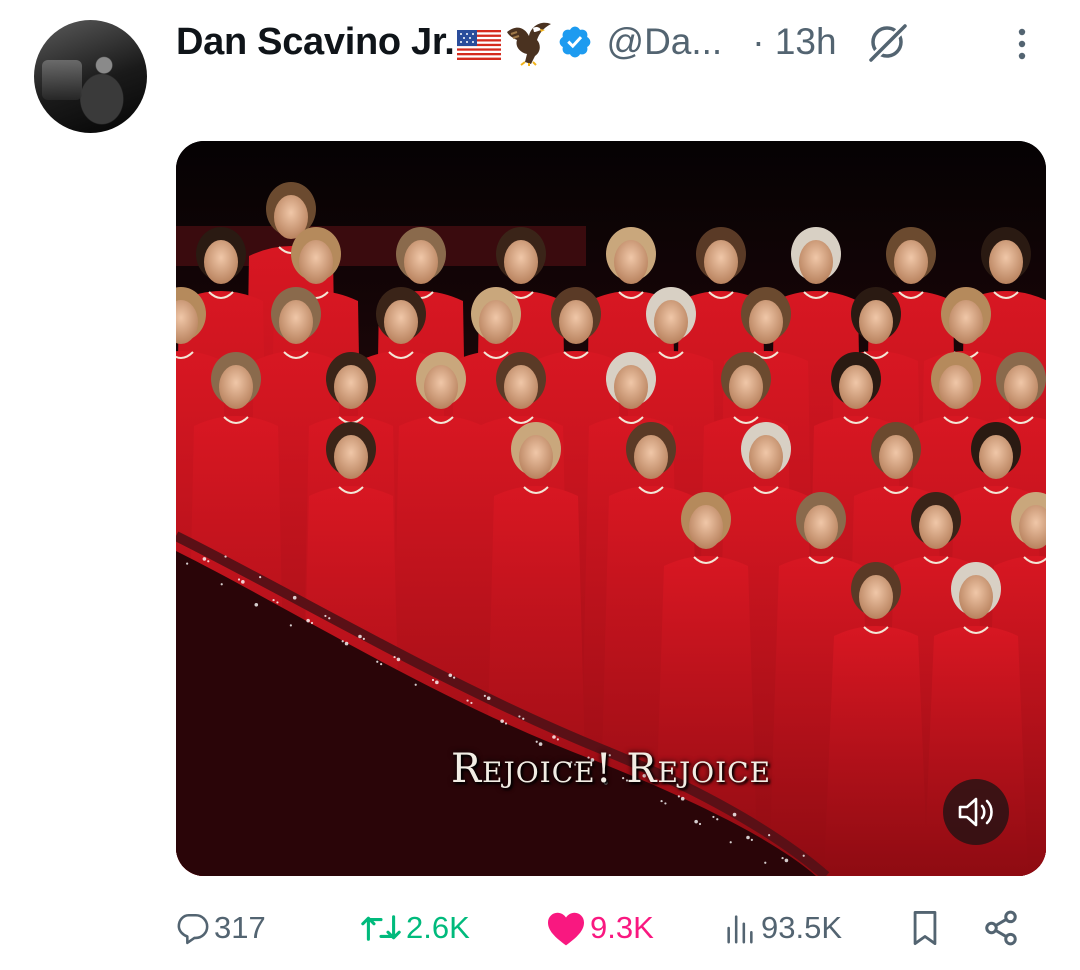 The image size is (1080, 970). What do you see at coordinates (1022, 44) in the screenshot?
I see `more-vertical-icon` at bounding box center [1022, 44].